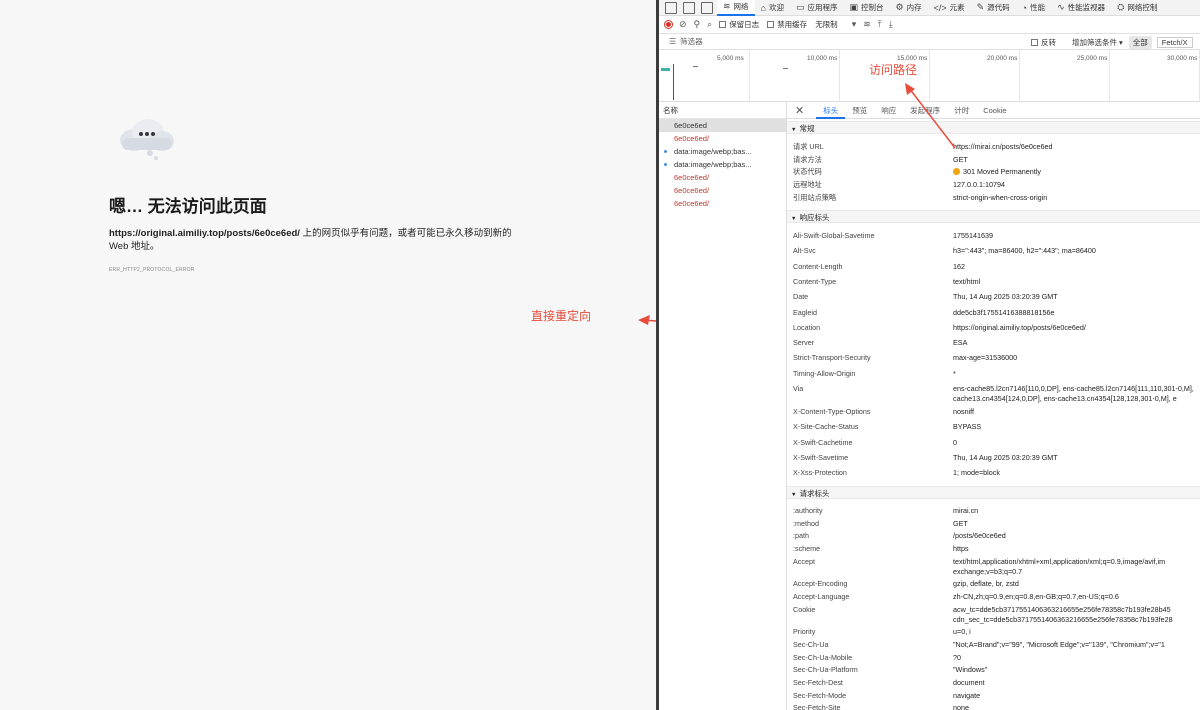 The image size is (1200, 710). What do you see at coordinates (188, 206) in the screenshot?
I see `error-title: 嗯… 无法访问此页面` at bounding box center [188, 206].